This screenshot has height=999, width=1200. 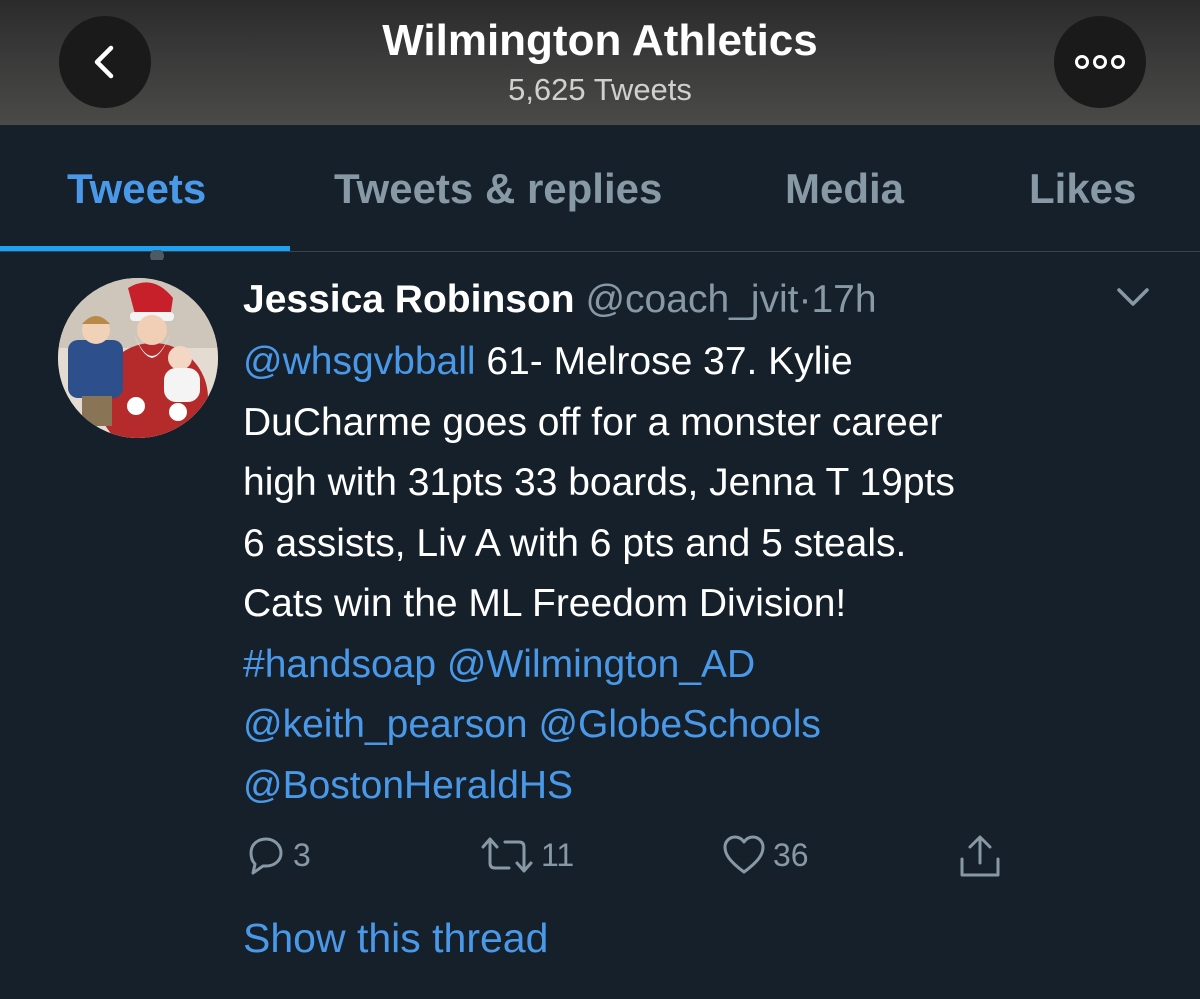 I want to click on author-name: Jessica Robinson, so click(x=409, y=299).